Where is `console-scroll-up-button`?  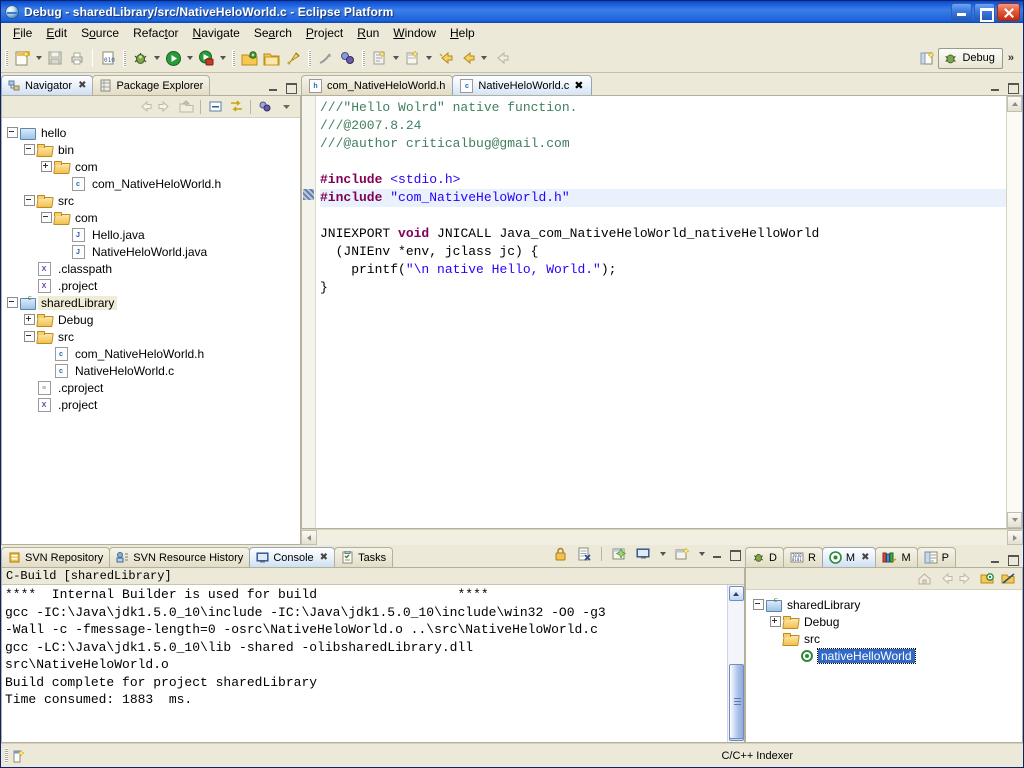 console-scroll-up-button is located at coordinates (736, 593).